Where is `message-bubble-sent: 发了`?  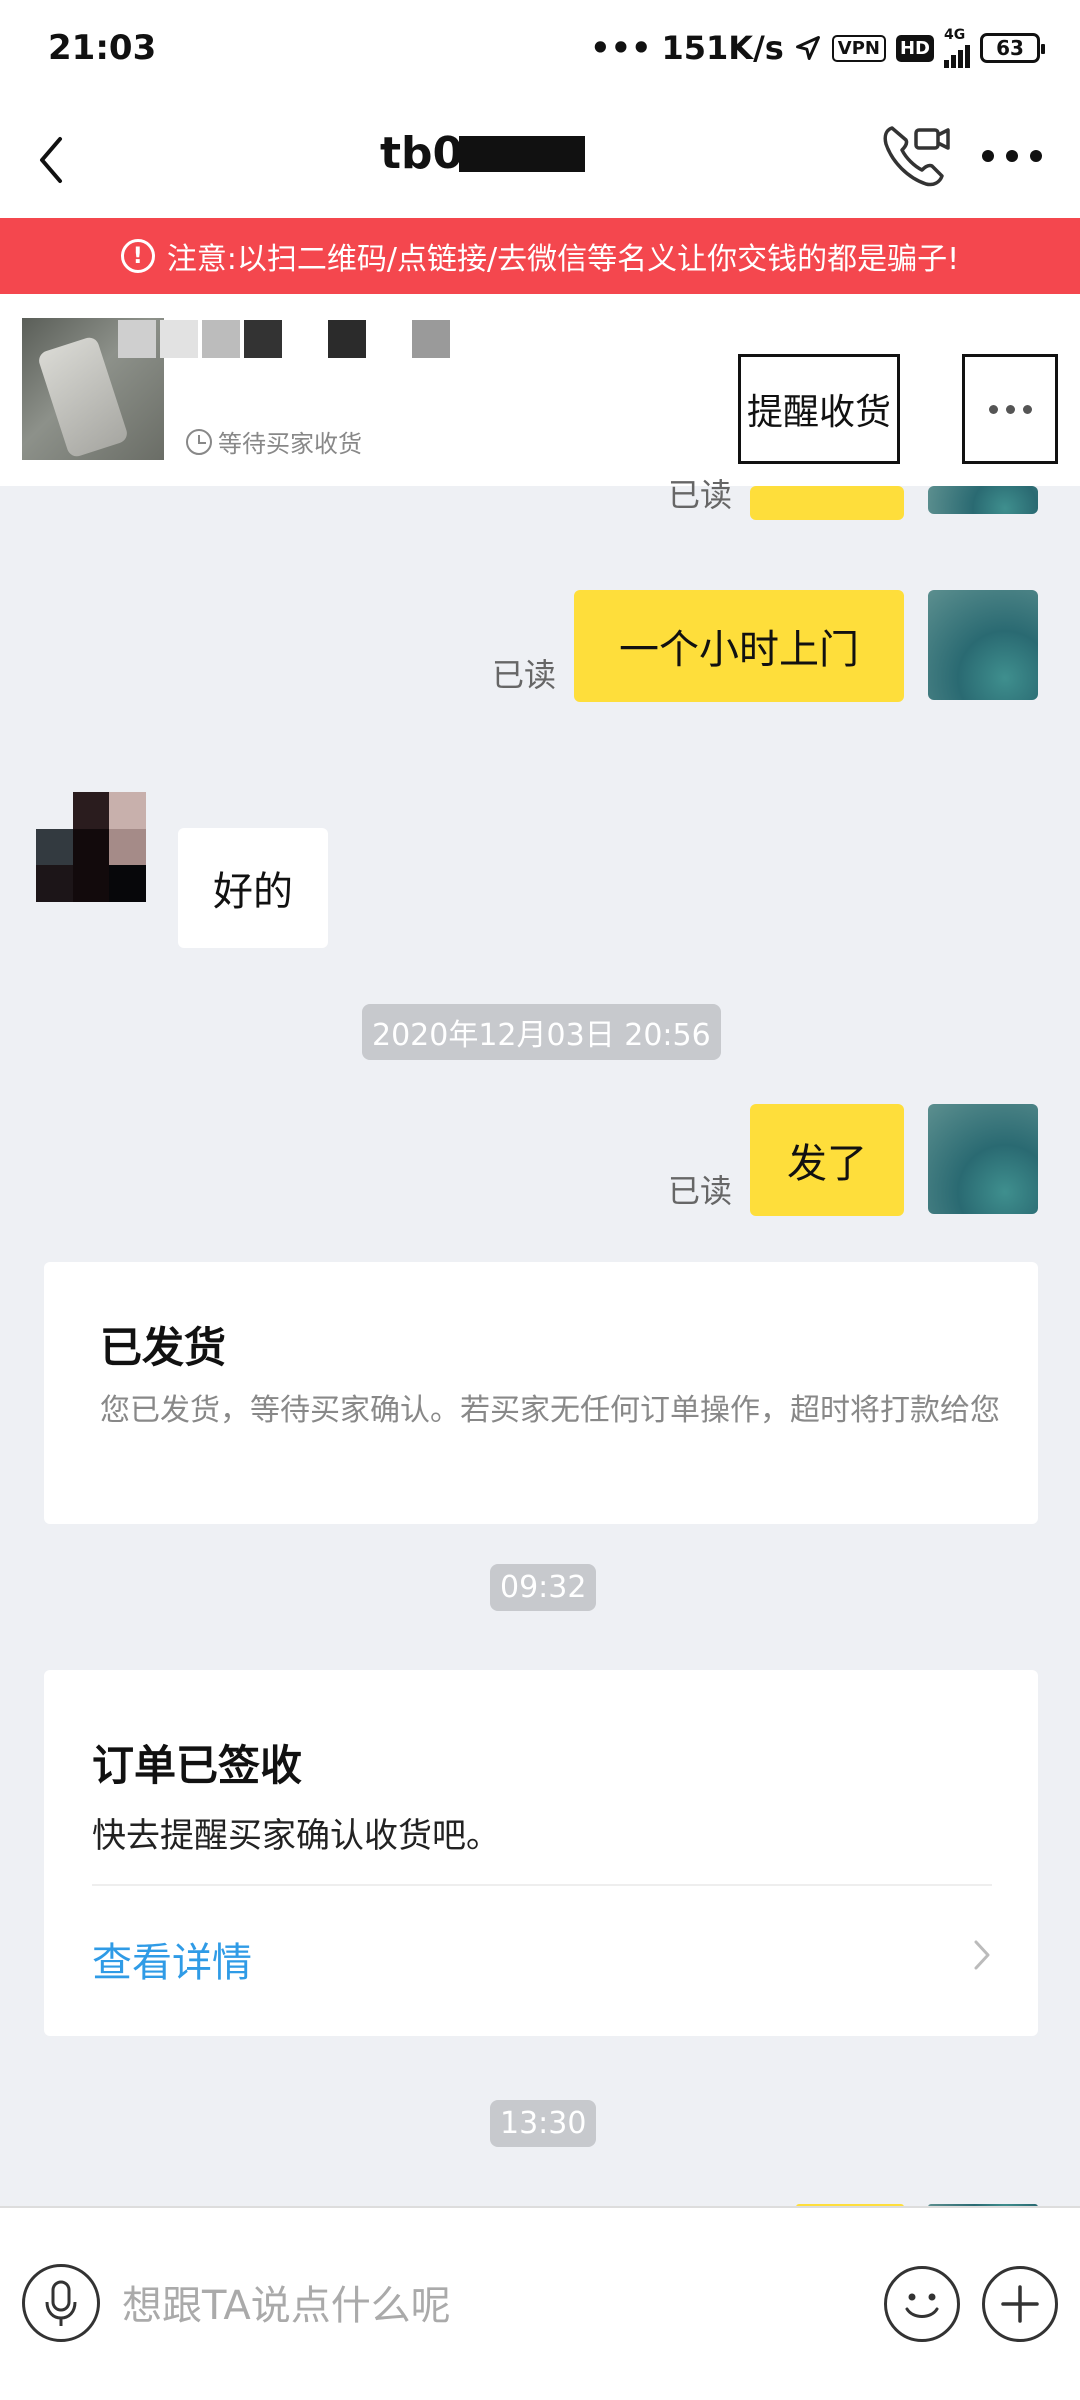
message-bubble-sent: 发了 is located at coordinates (827, 1160).